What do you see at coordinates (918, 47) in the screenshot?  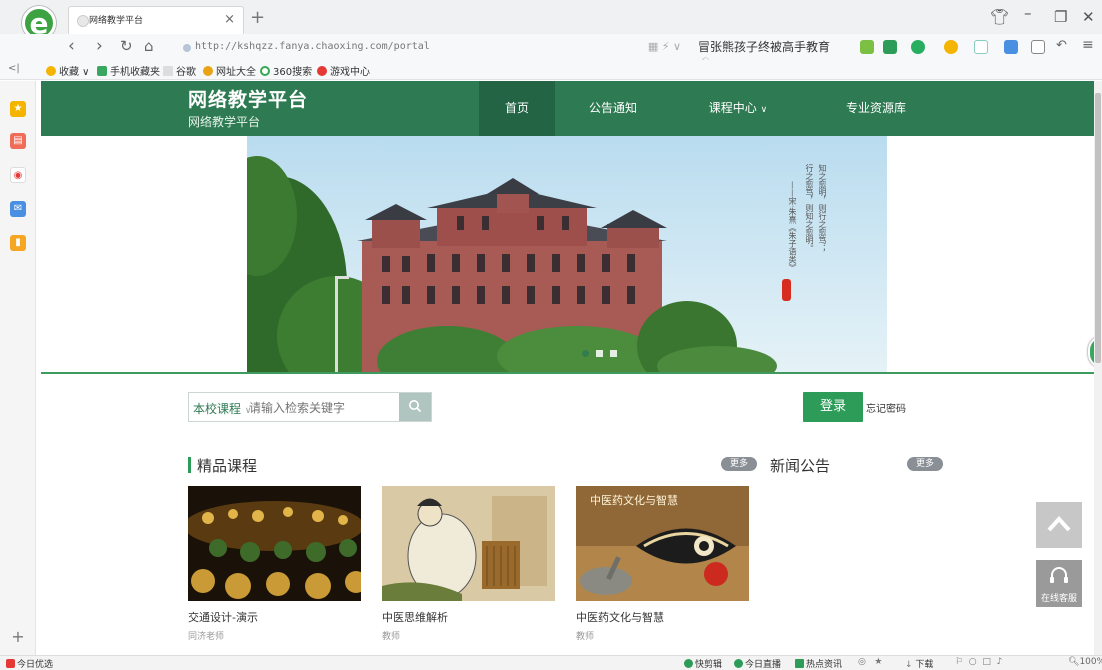 I see `translate-icon` at bounding box center [918, 47].